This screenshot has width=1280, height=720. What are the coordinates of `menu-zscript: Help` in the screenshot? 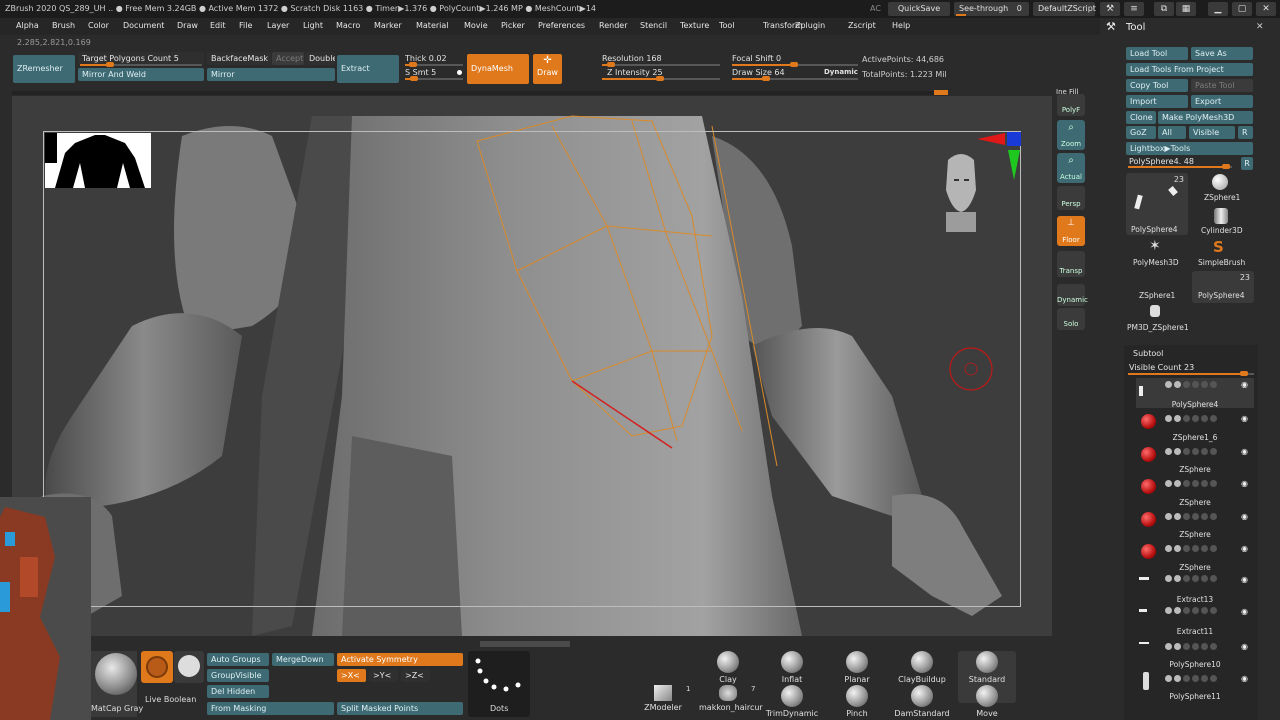 It's located at (901, 25).